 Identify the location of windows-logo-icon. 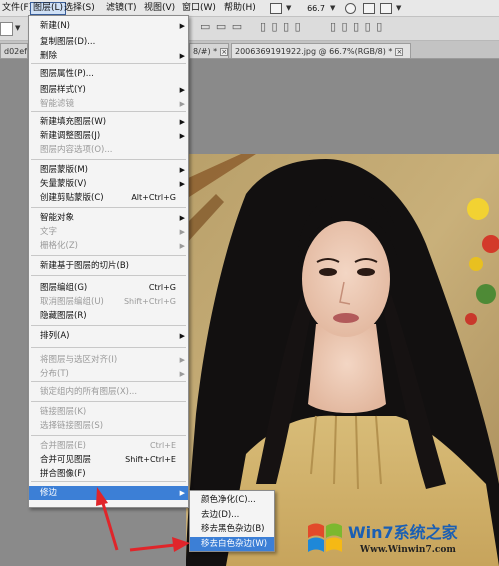
(325, 537).